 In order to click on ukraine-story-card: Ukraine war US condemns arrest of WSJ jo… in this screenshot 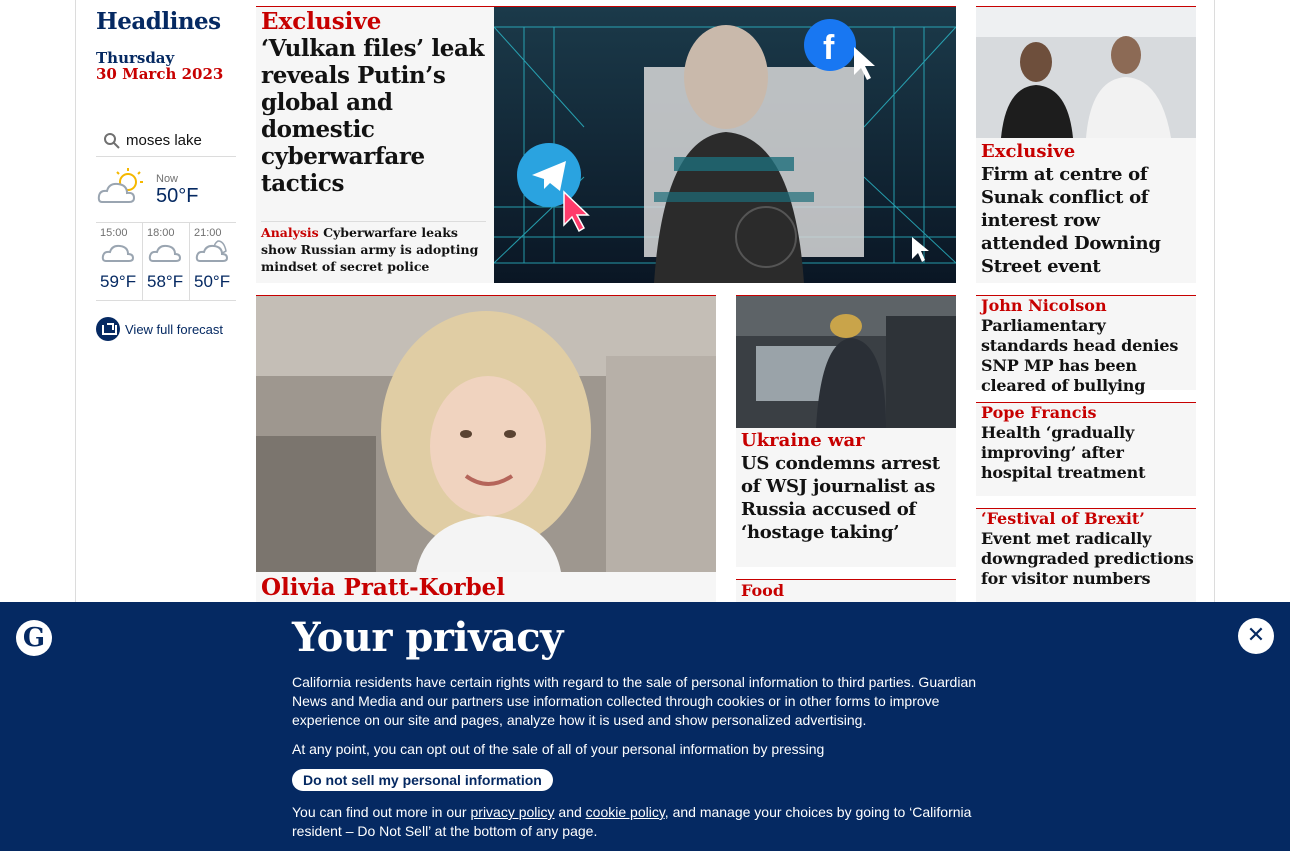, I will do `click(846, 431)`.